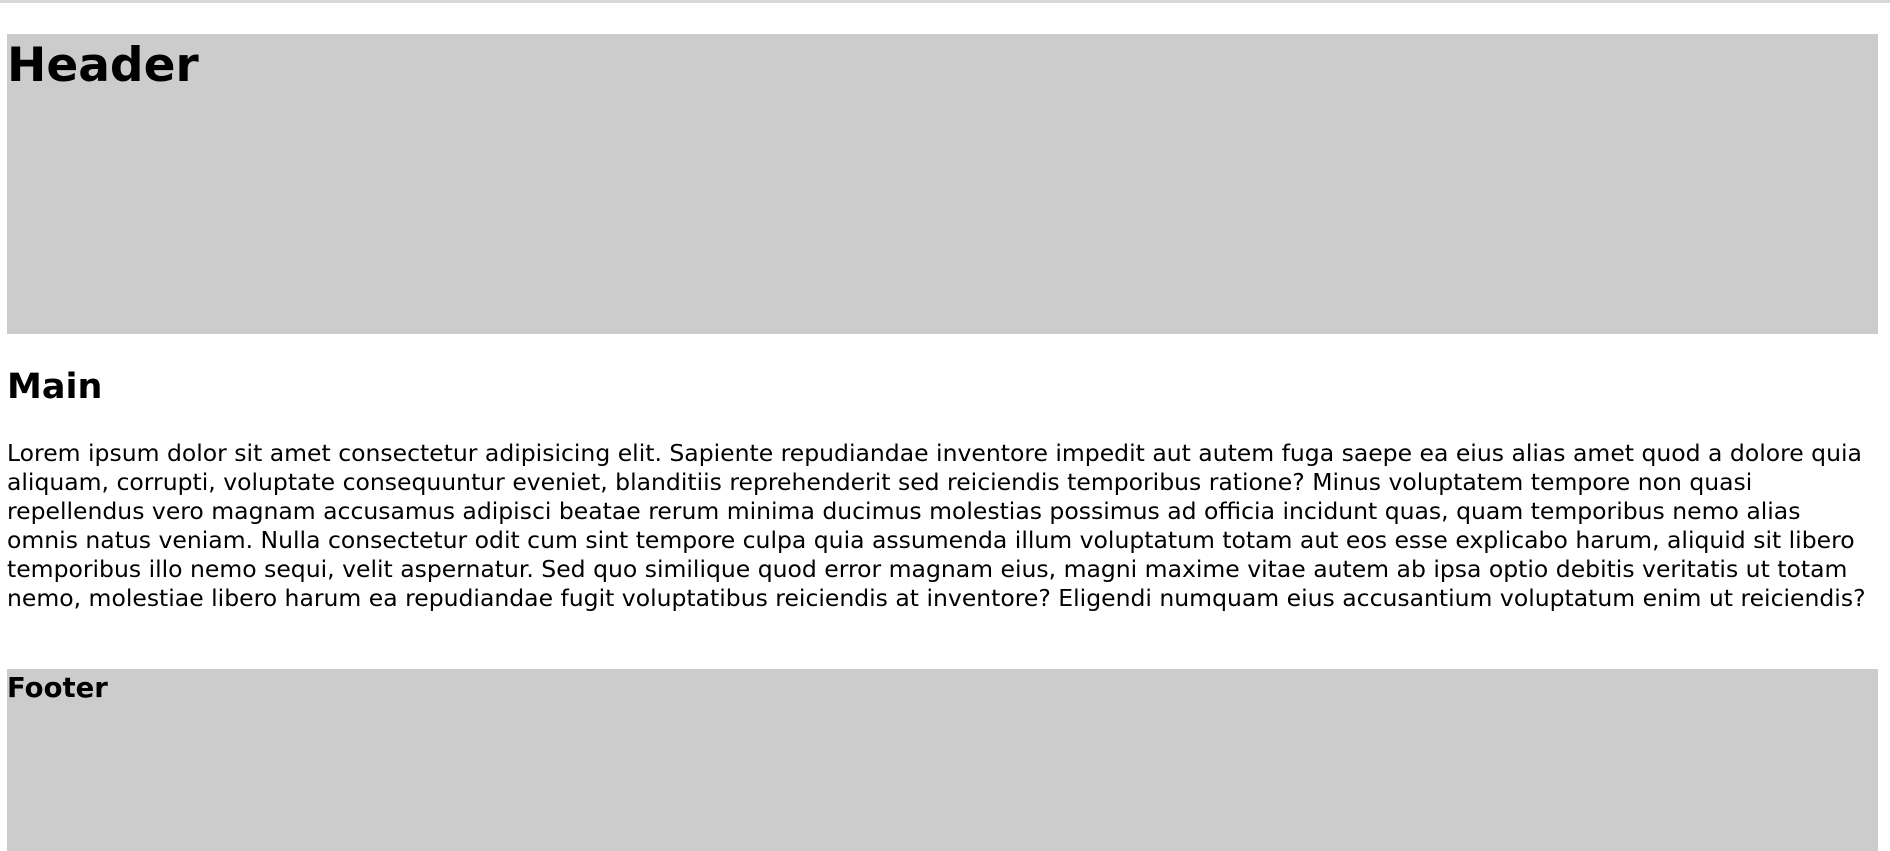  Describe the element at coordinates (55, 387) in the screenshot. I see `main-title: Main` at that location.